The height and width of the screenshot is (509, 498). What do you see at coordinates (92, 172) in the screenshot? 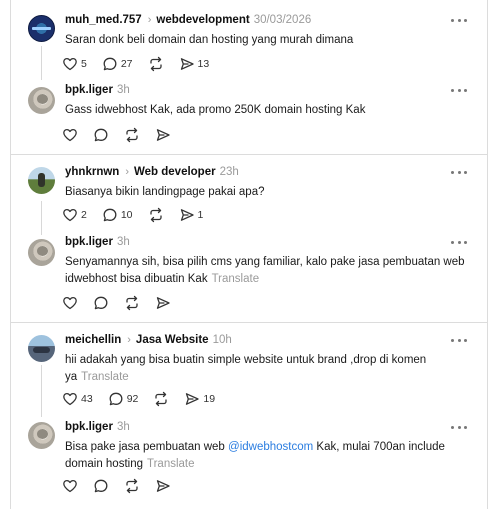
I see `username: yhnkrnwn` at bounding box center [92, 172].